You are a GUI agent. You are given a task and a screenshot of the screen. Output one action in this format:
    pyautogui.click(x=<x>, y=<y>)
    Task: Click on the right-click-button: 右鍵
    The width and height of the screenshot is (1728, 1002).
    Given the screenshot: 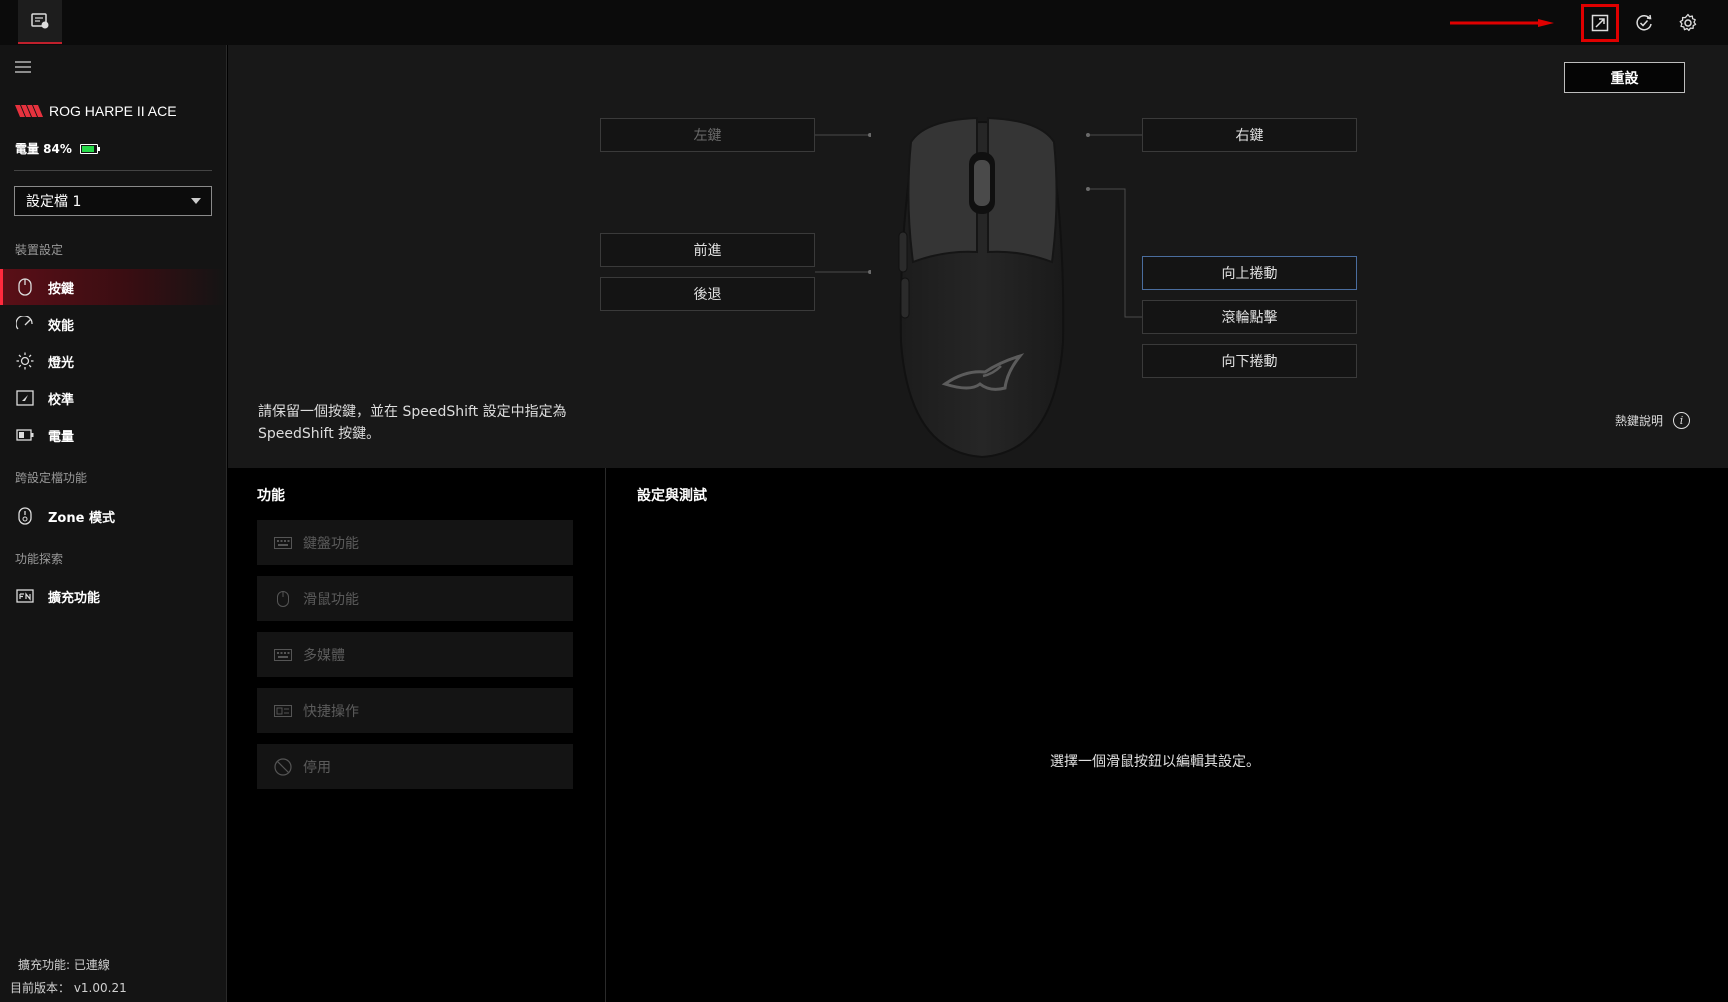 What is the action you would take?
    pyautogui.click(x=1249, y=135)
    